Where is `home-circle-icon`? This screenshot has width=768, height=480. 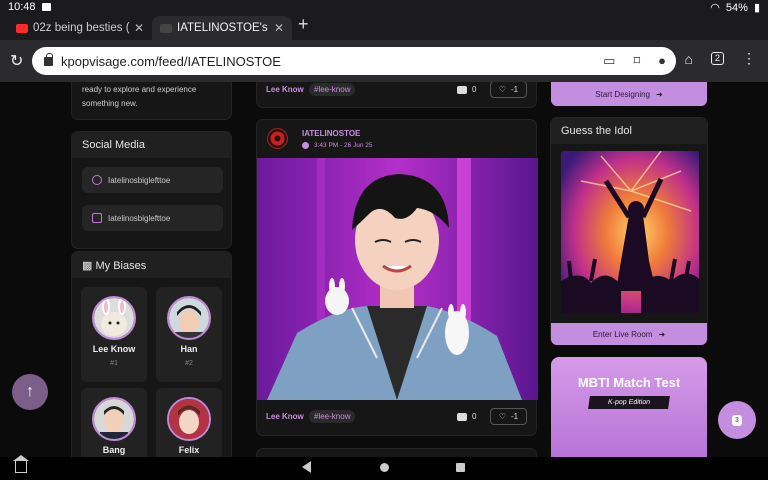 home-circle-icon is located at coordinates (384, 467).